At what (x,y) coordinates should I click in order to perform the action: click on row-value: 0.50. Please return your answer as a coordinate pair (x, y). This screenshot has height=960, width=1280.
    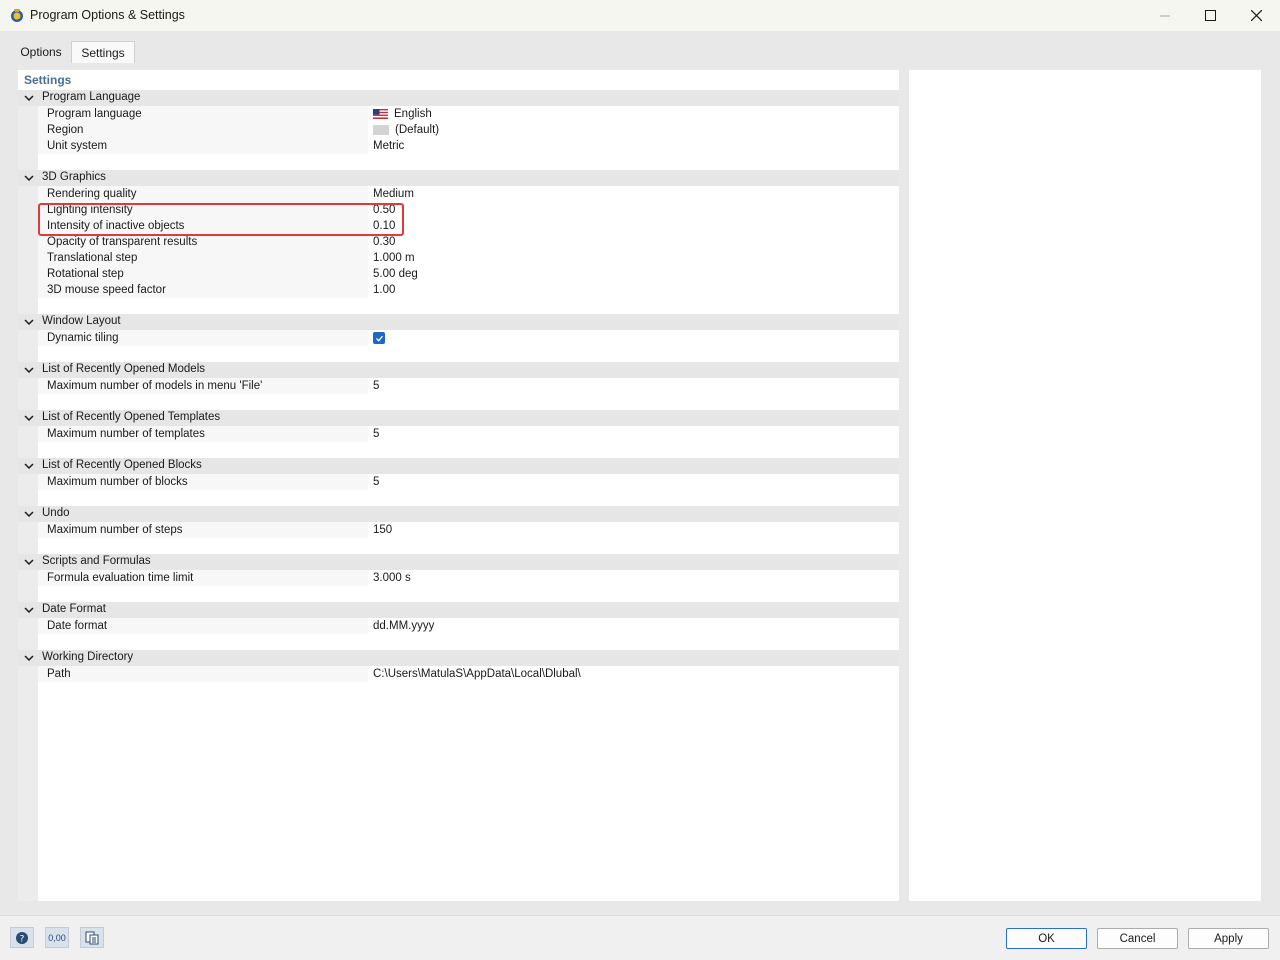
    Looking at the image, I should click on (384, 210).